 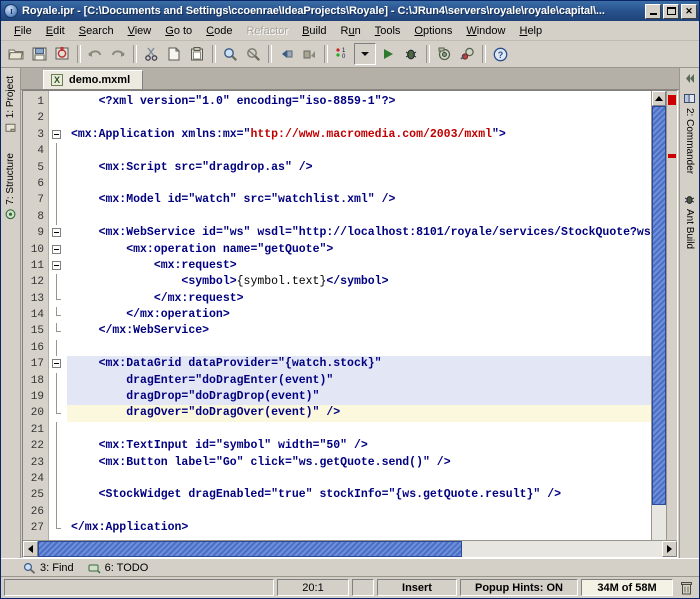 What do you see at coordinates (689, 11) in the screenshot?
I see `close-button: ✕` at bounding box center [689, 11].